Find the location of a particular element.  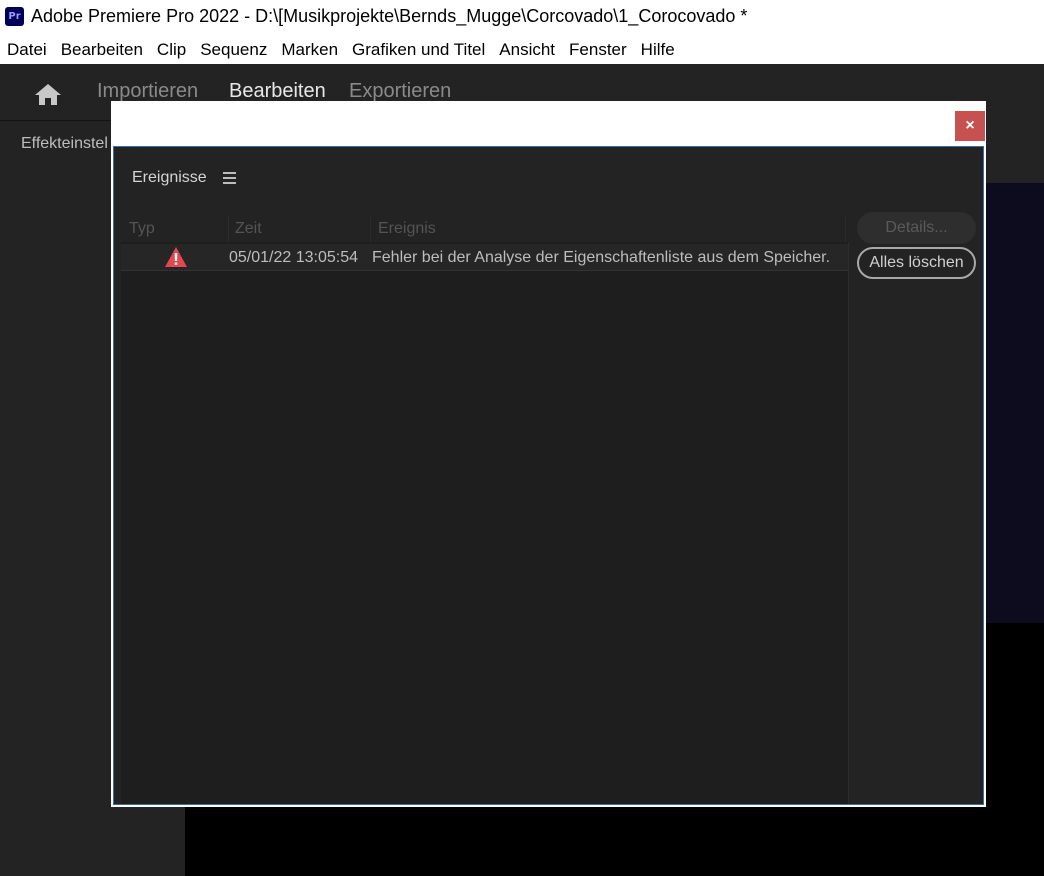

column-header-typ: Typ is located at coordinates (142, 229).